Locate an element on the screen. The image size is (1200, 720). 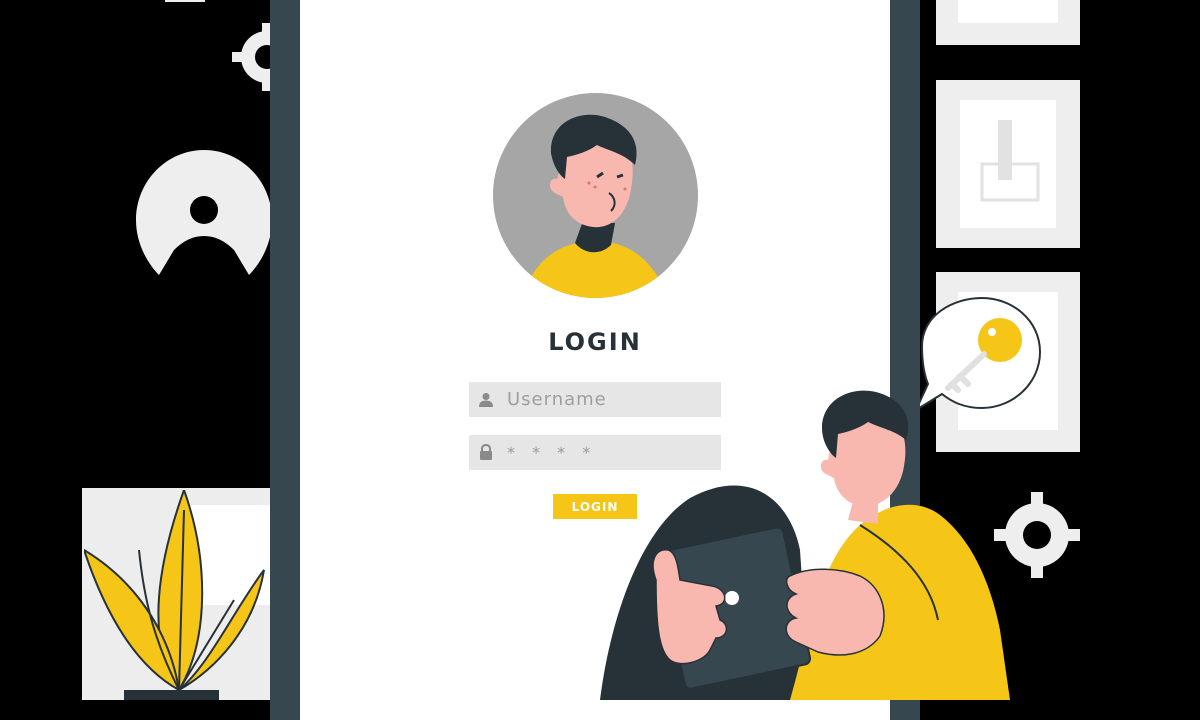
lock-icon is located at coordinates (486, 452).